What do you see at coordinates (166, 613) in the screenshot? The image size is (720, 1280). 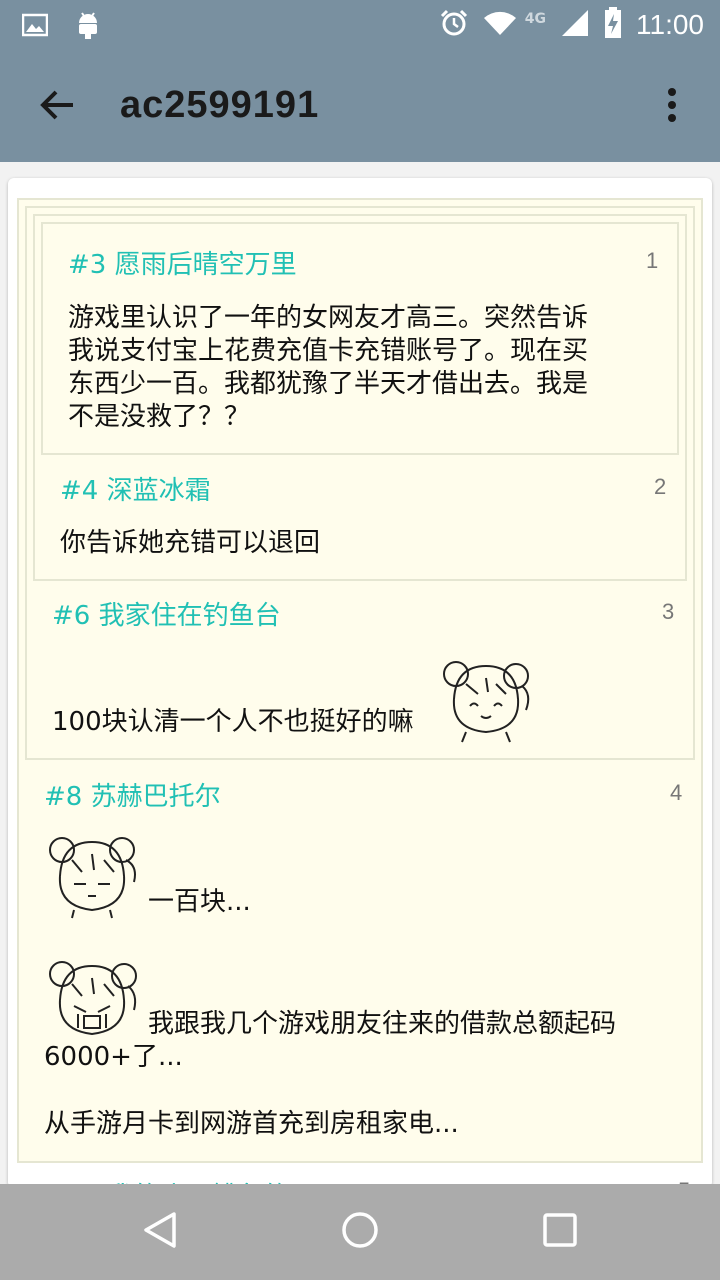 I see `post-author: #6 我家住在钓鱼台` at bounding box center [166, 613].